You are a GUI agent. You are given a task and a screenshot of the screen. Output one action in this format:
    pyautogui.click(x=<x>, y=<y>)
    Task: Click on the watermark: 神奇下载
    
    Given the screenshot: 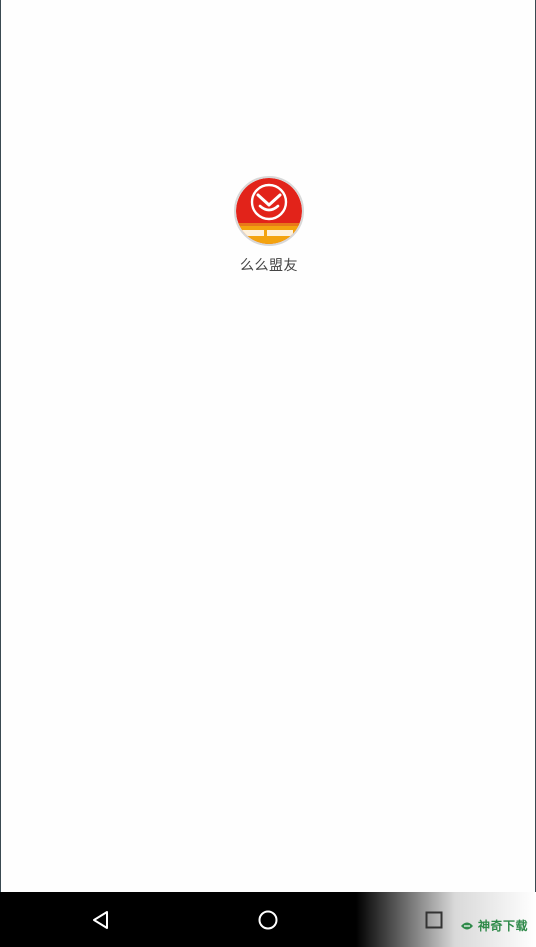 What is the action you would take?
    pyautogui.click(x=493, y=925)
    